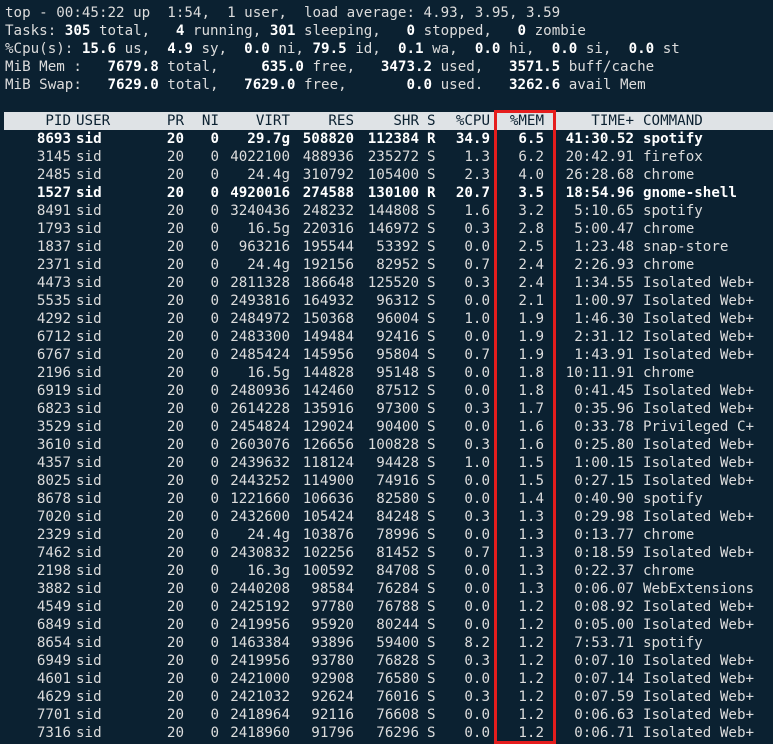  I want to click on cpu-si: 0.0, so click(564, 49).